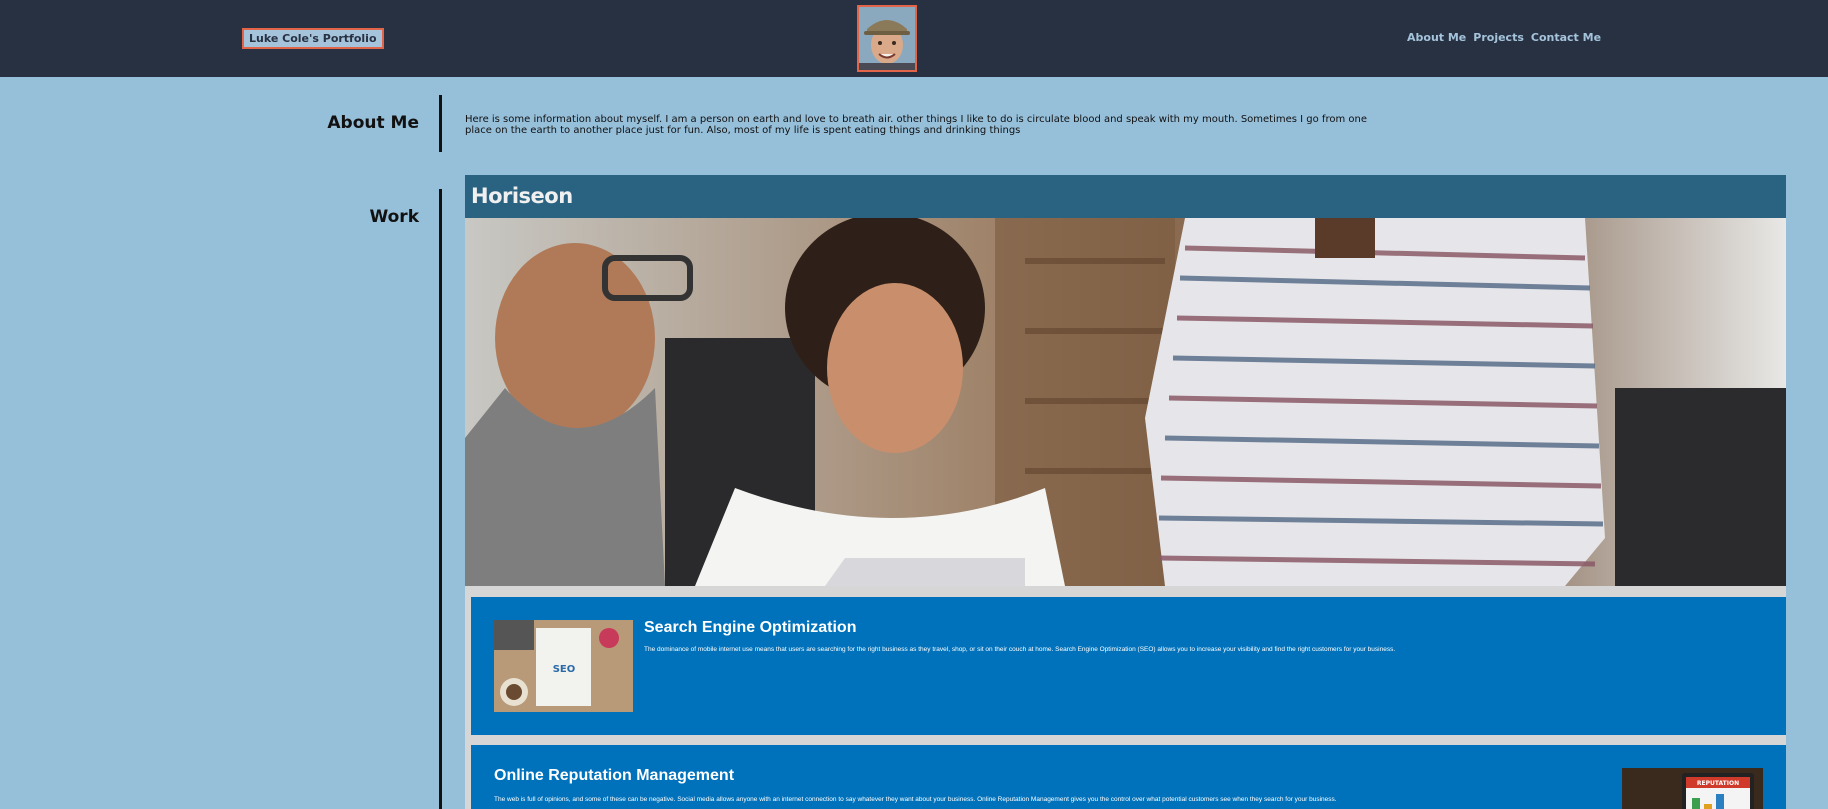 This screenshot has width=1828, height=809. What do you see at coordinates (522, 196) in the screenshot?
I see `project-logo: Horiseon` at bounding box center [522, 196].